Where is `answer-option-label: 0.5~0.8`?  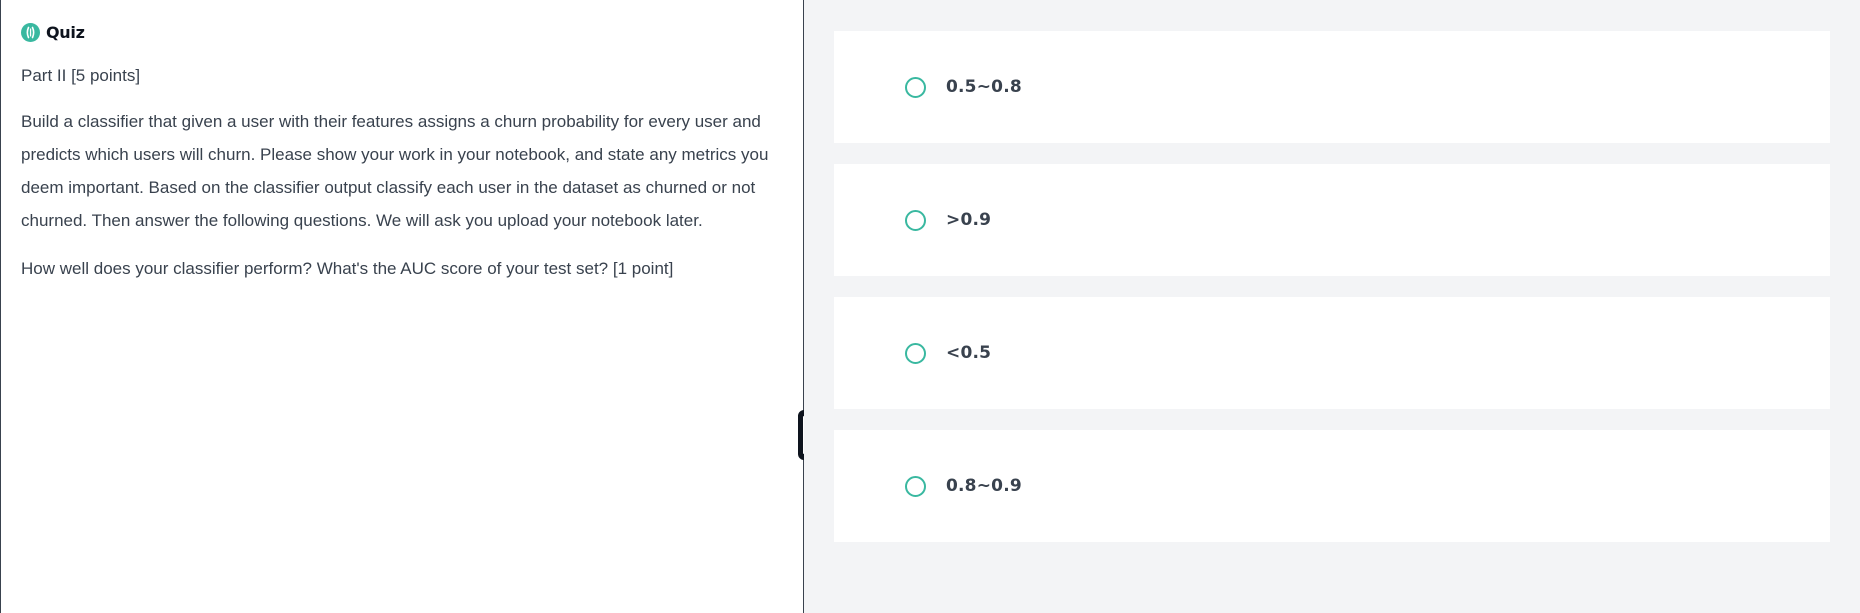
answer-option-label: 0.5~0.8 is located at coordinates (984, 87).